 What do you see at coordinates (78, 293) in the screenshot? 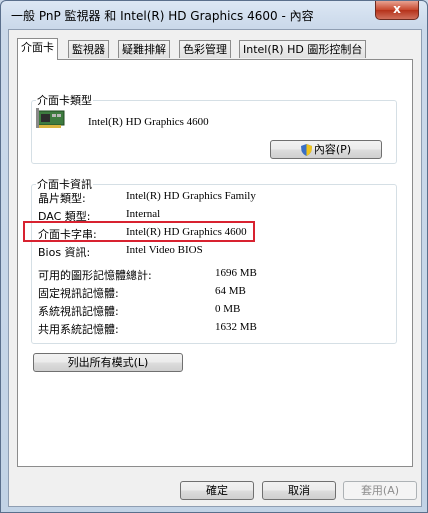
I see `dedicated-video-memory-label: 固定視訊記憶體:` at bounding box center [78, 293].